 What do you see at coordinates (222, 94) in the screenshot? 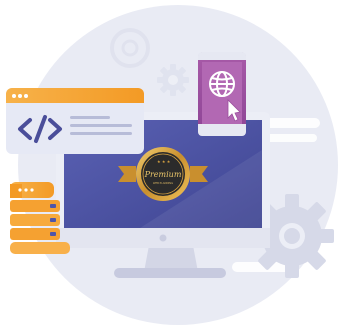
I see `phone-device` at bounding box center [222, 94].